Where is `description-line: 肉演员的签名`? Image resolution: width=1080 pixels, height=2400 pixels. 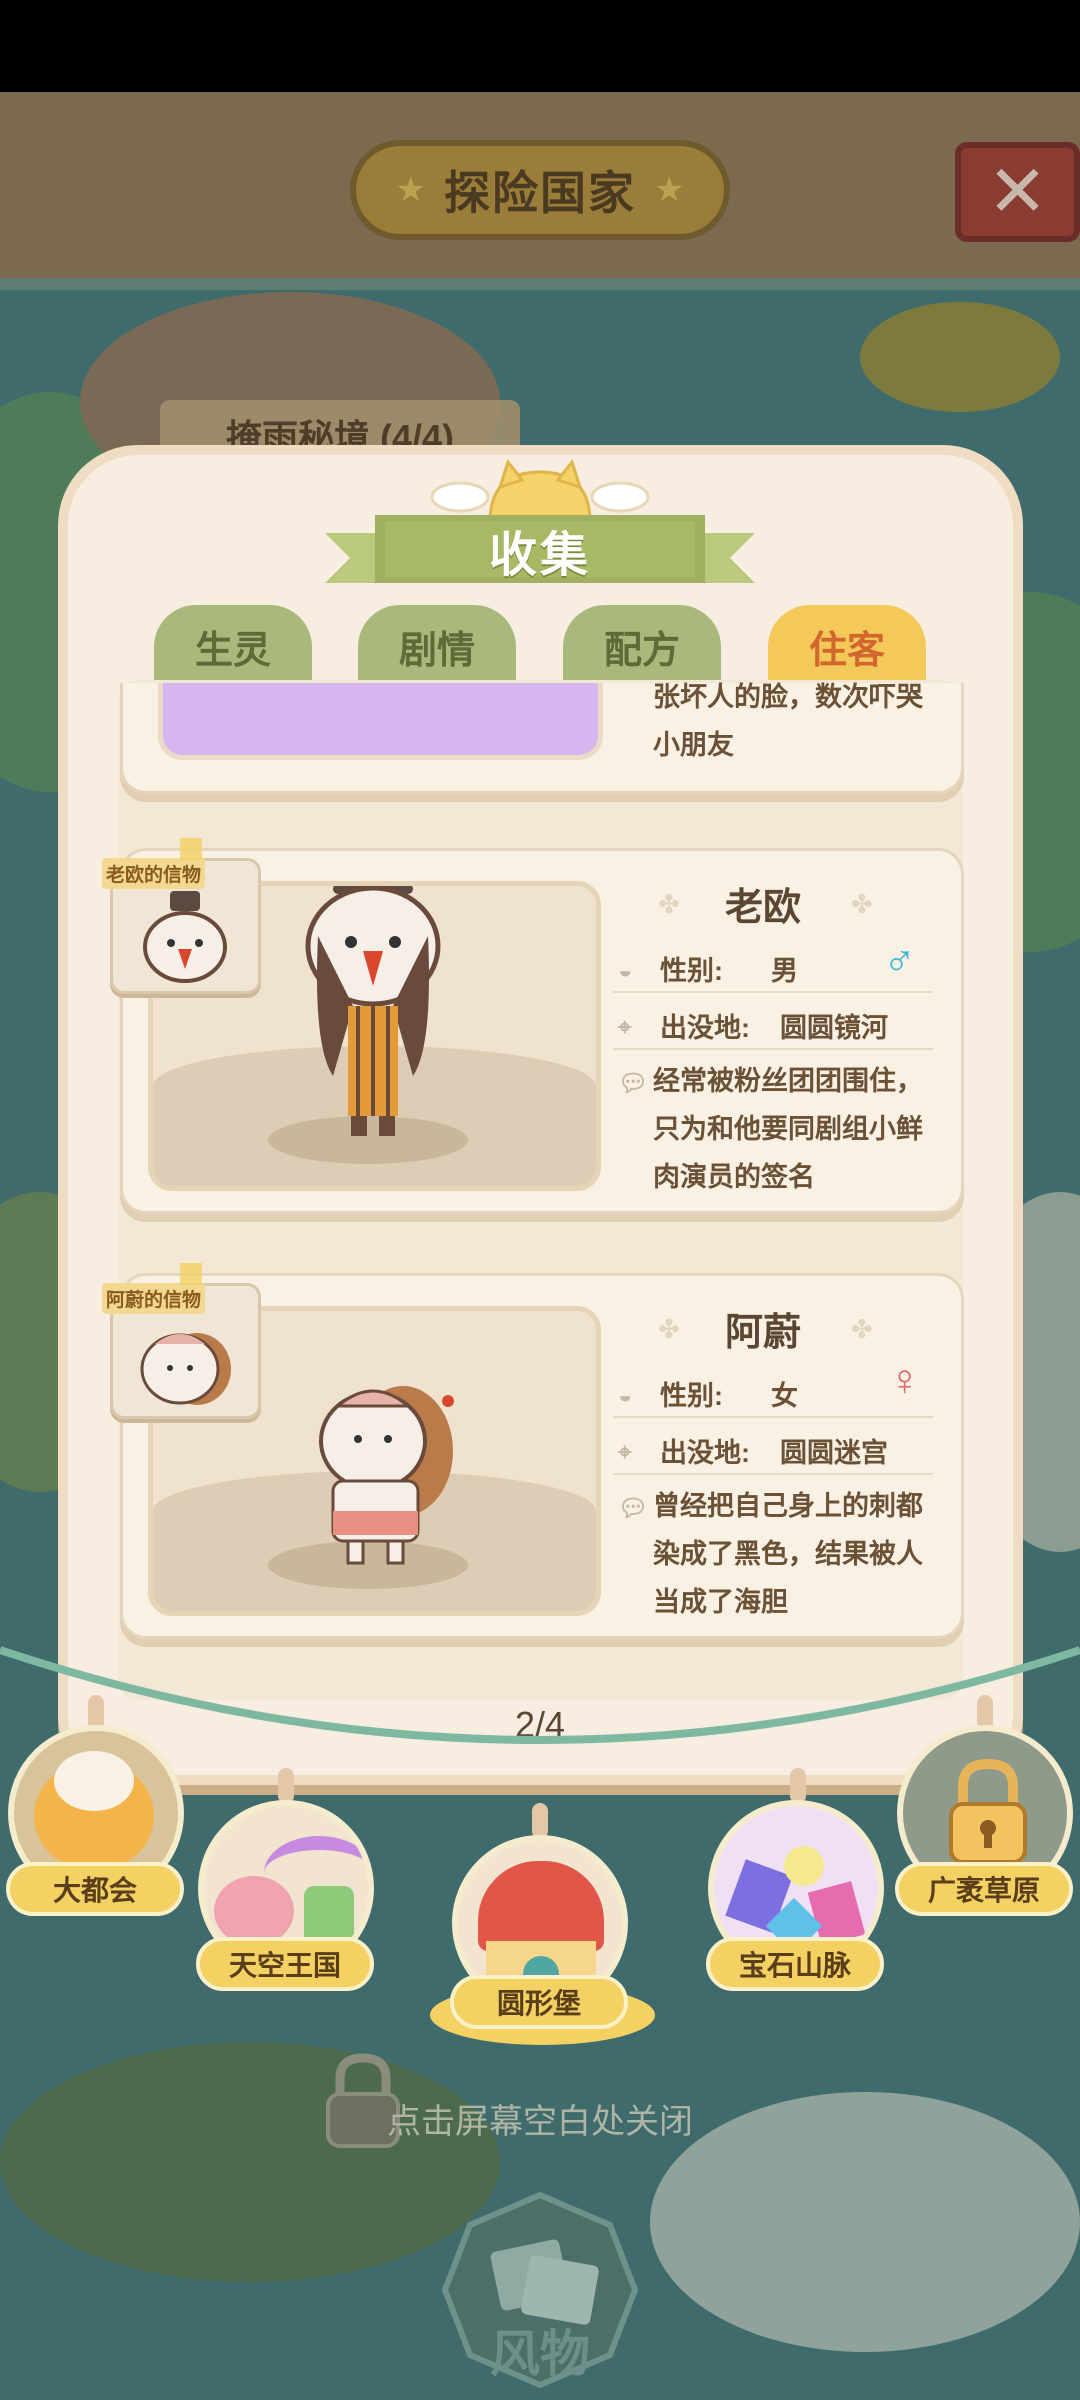
description-line: 肉演员的签名 is located at coordinates (734, 1177).